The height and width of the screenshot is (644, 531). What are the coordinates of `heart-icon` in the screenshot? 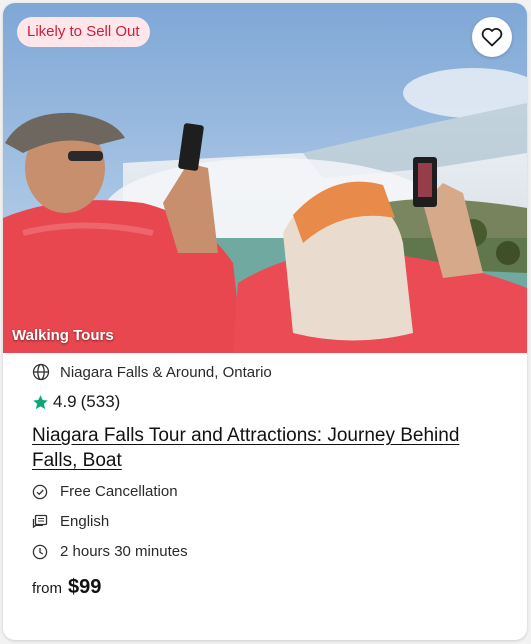 It's located at (492, 37).